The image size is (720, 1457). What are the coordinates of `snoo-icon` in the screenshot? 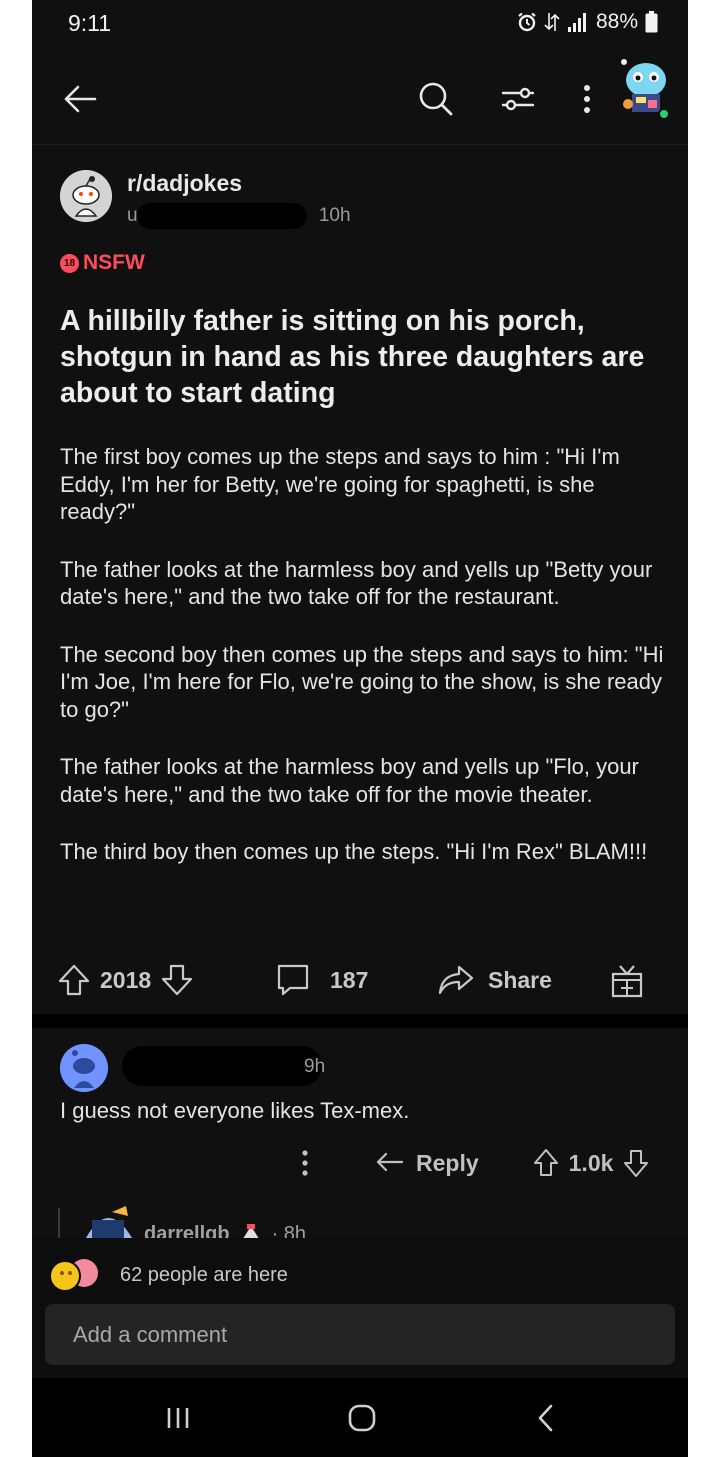 It's located at (86, 196).